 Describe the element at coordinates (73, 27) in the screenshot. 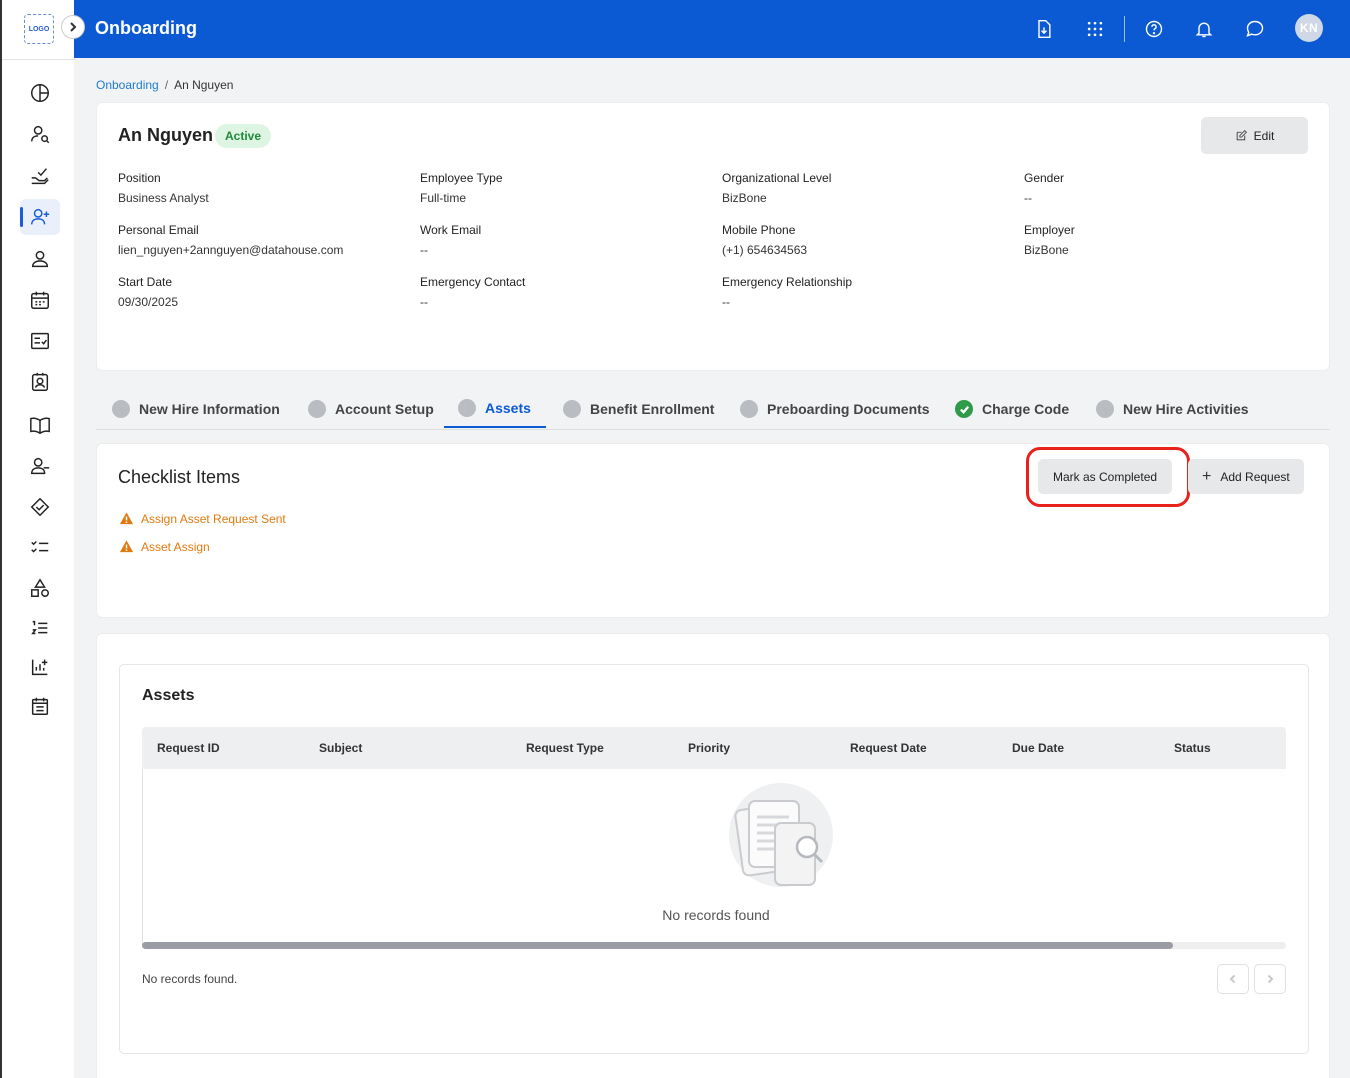

I see `sidebar-collapse-button` at that location.